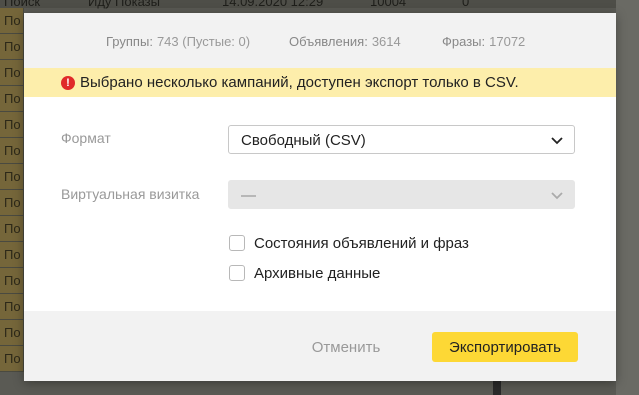  Describe the element at coordinates (386, 41) in the screenshot. I see `ads-value: 3614` at that location.